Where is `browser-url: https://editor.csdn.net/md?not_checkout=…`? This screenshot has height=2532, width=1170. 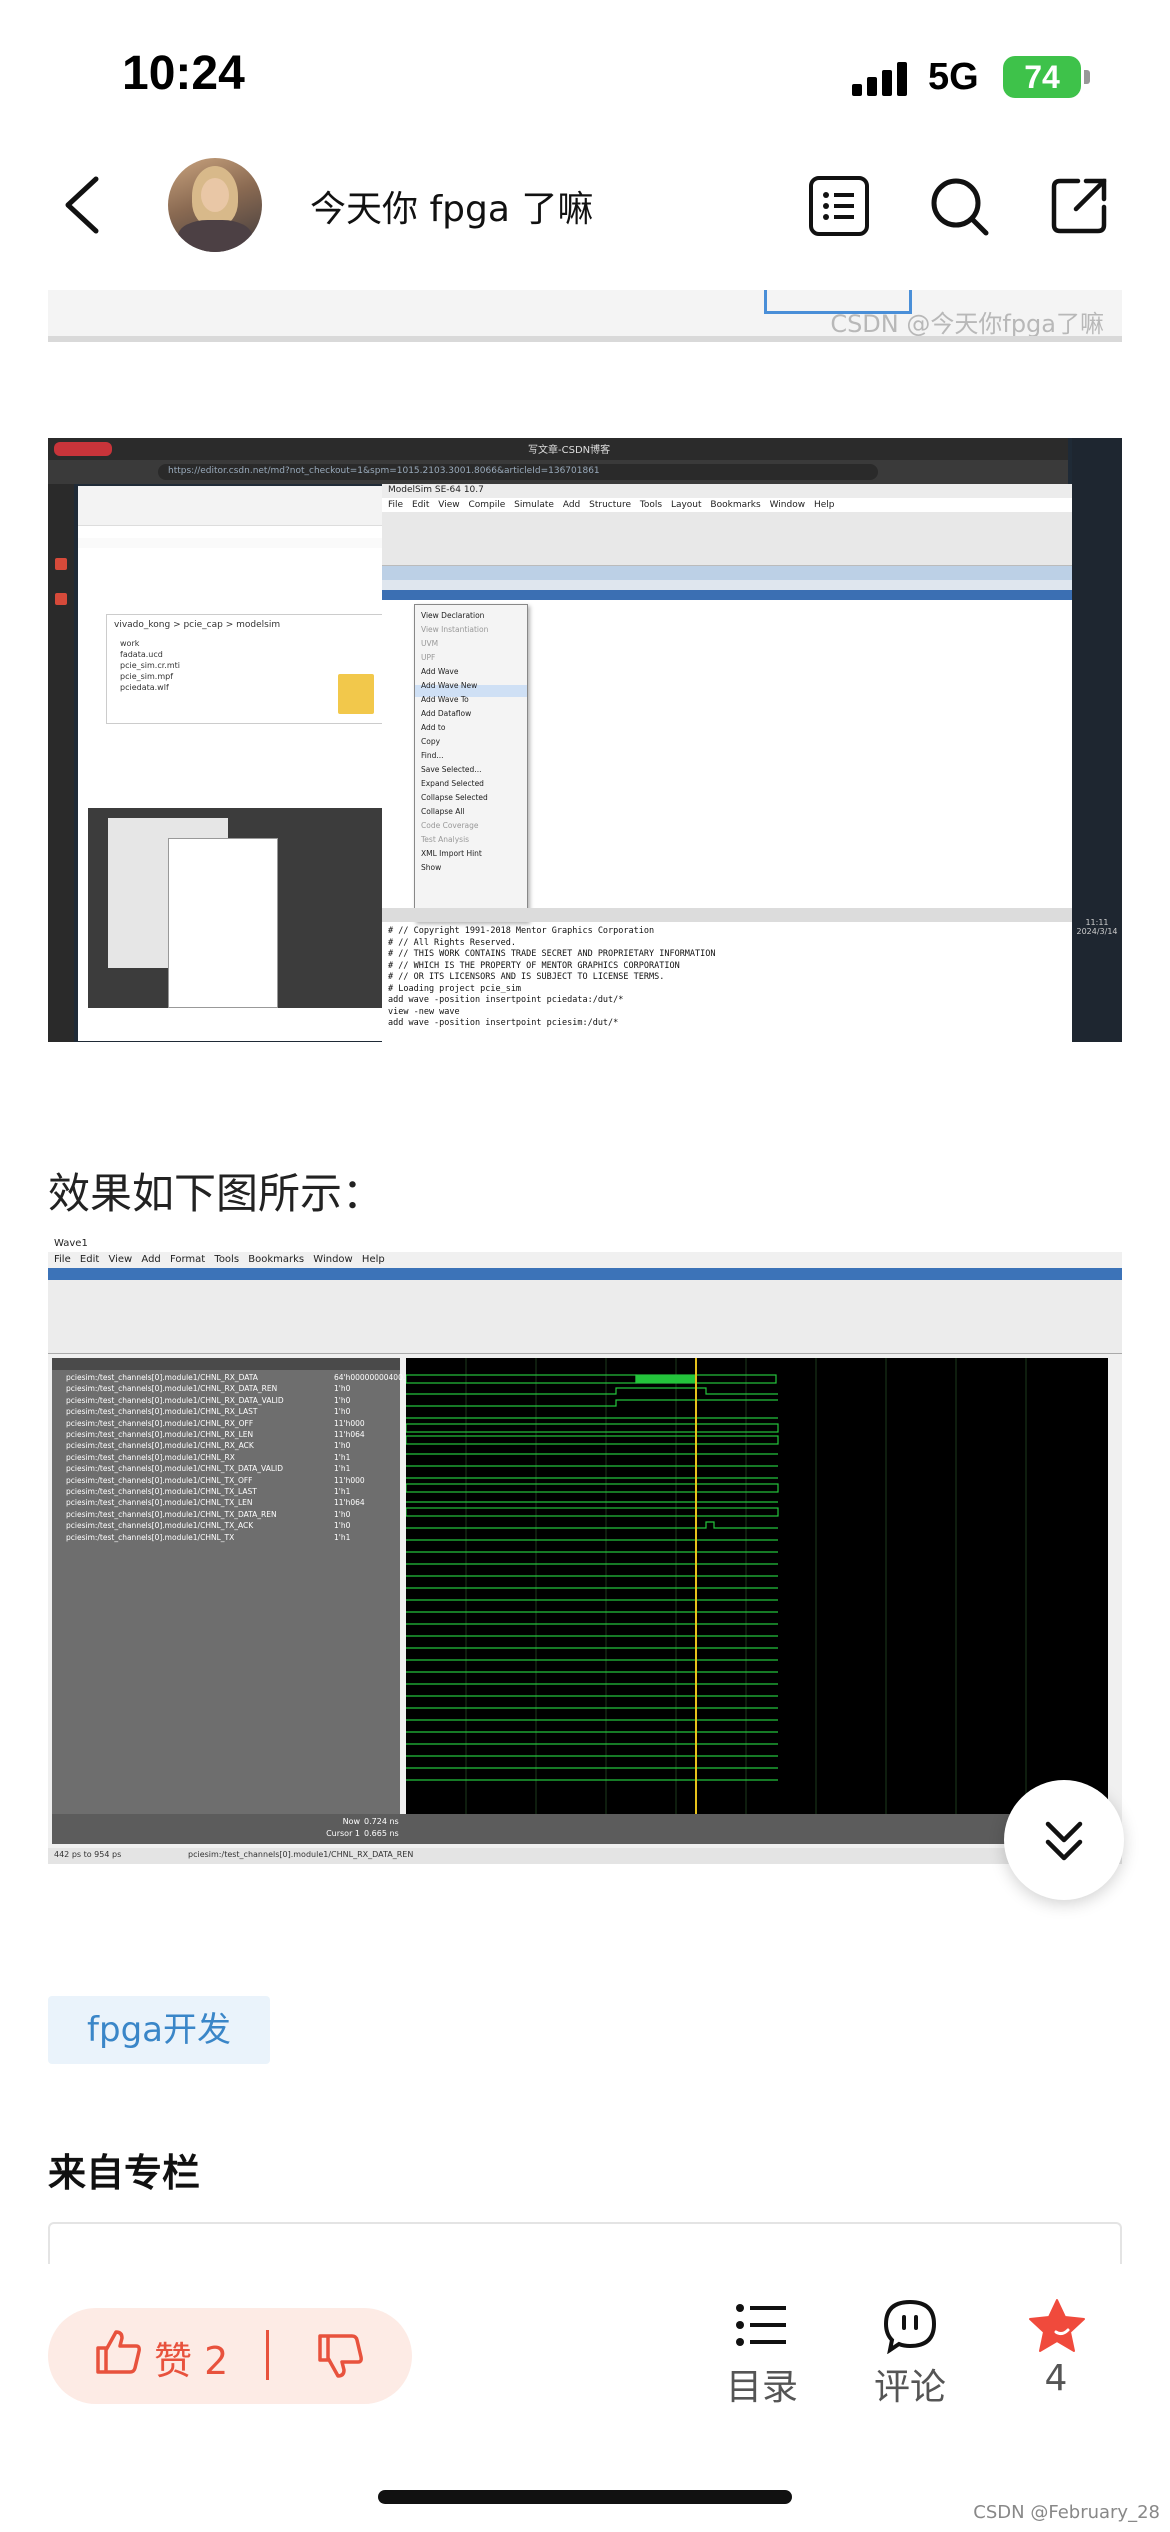 browser-url: https://editor.csdn.net/md?not_checkout=… is located at coordinates (384, 471).